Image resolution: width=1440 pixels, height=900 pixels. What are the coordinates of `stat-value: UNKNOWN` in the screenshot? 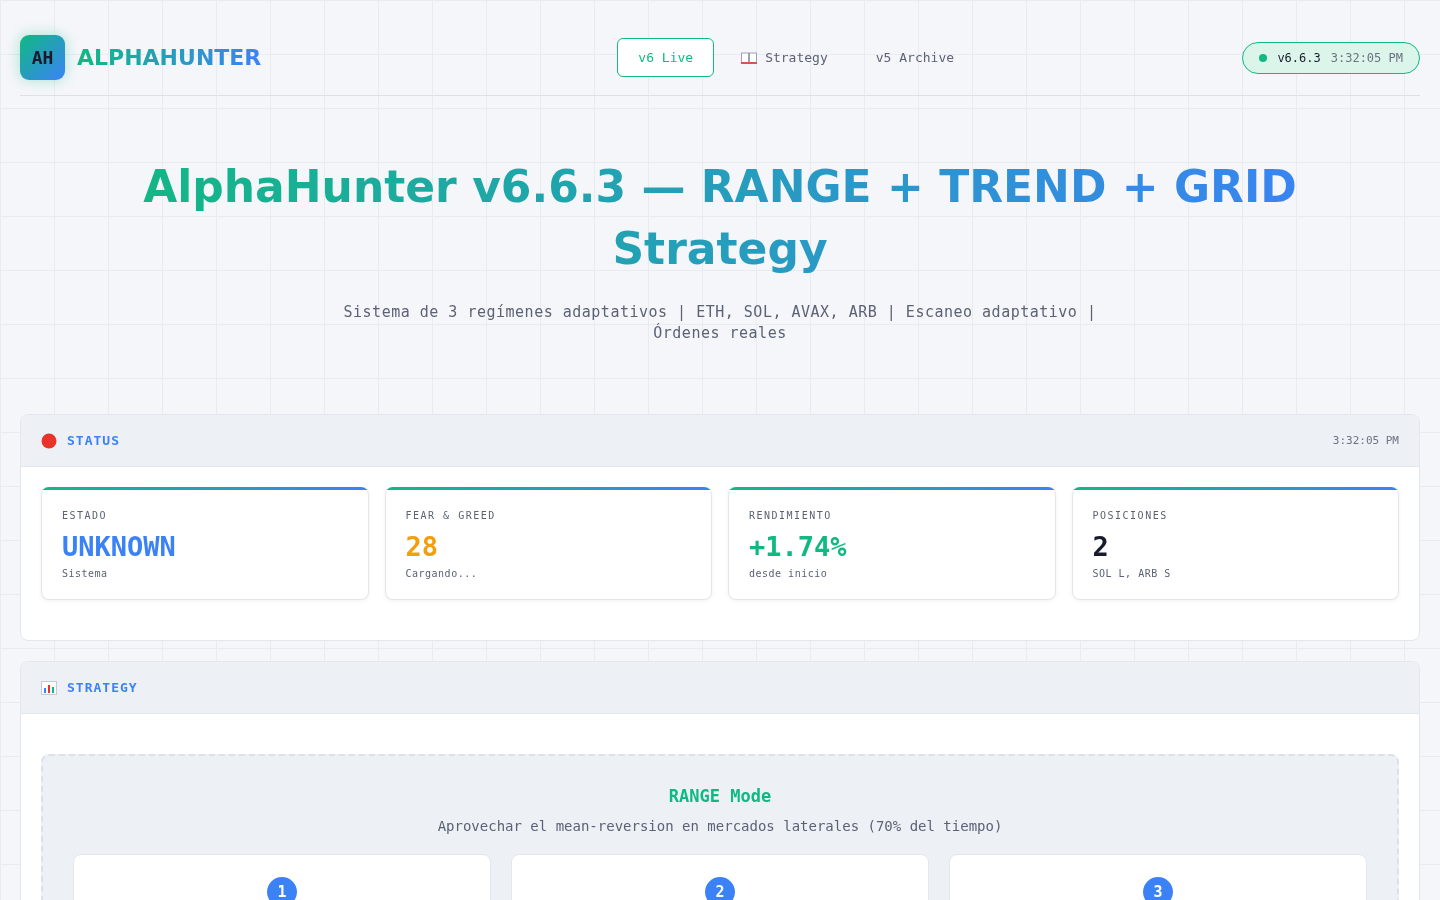 It's located at (119, 546).